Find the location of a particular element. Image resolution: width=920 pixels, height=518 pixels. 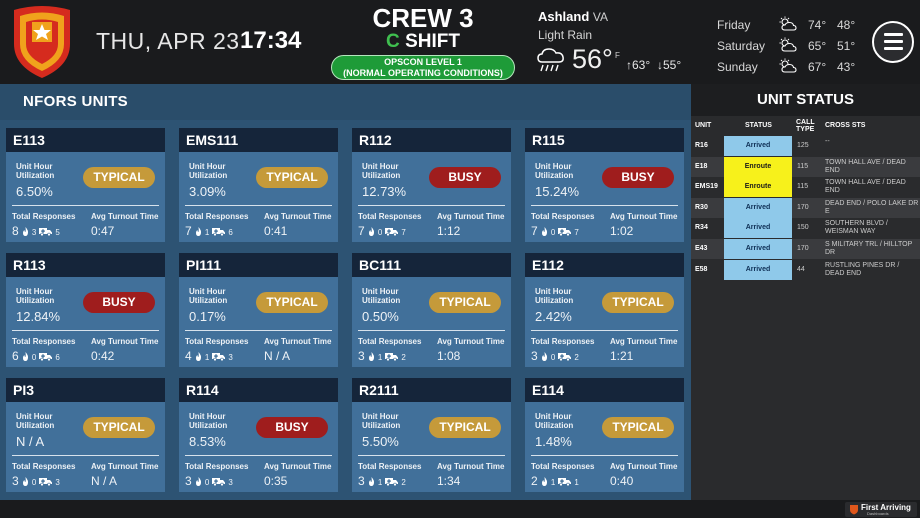

unit-name: R112 is located at coordinates (375, 140).